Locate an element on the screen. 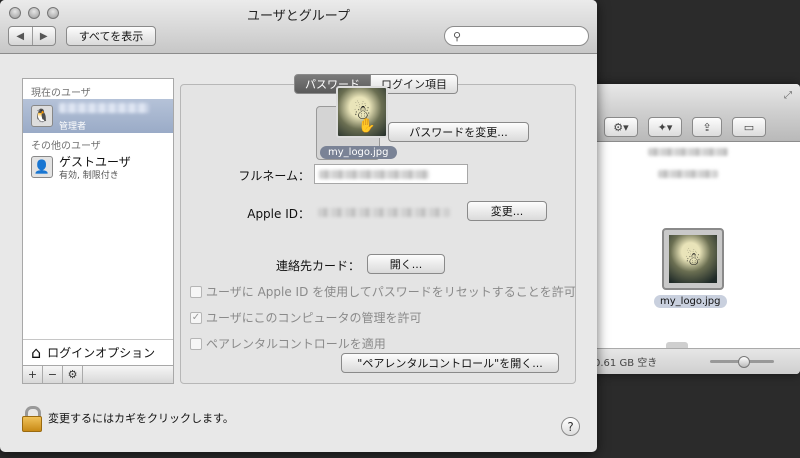 Image resolution: width=800 pixels, height=458 pixels. titlebar: ユーザとグループ ◀ ▶ すべてを表示 ⚲ is located at coordinates (298, 27).